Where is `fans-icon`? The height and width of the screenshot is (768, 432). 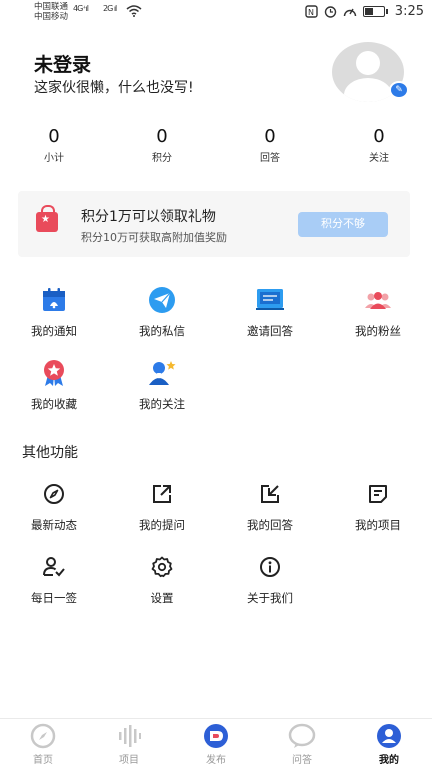
fans-icon is located at coordinates (378, 300).